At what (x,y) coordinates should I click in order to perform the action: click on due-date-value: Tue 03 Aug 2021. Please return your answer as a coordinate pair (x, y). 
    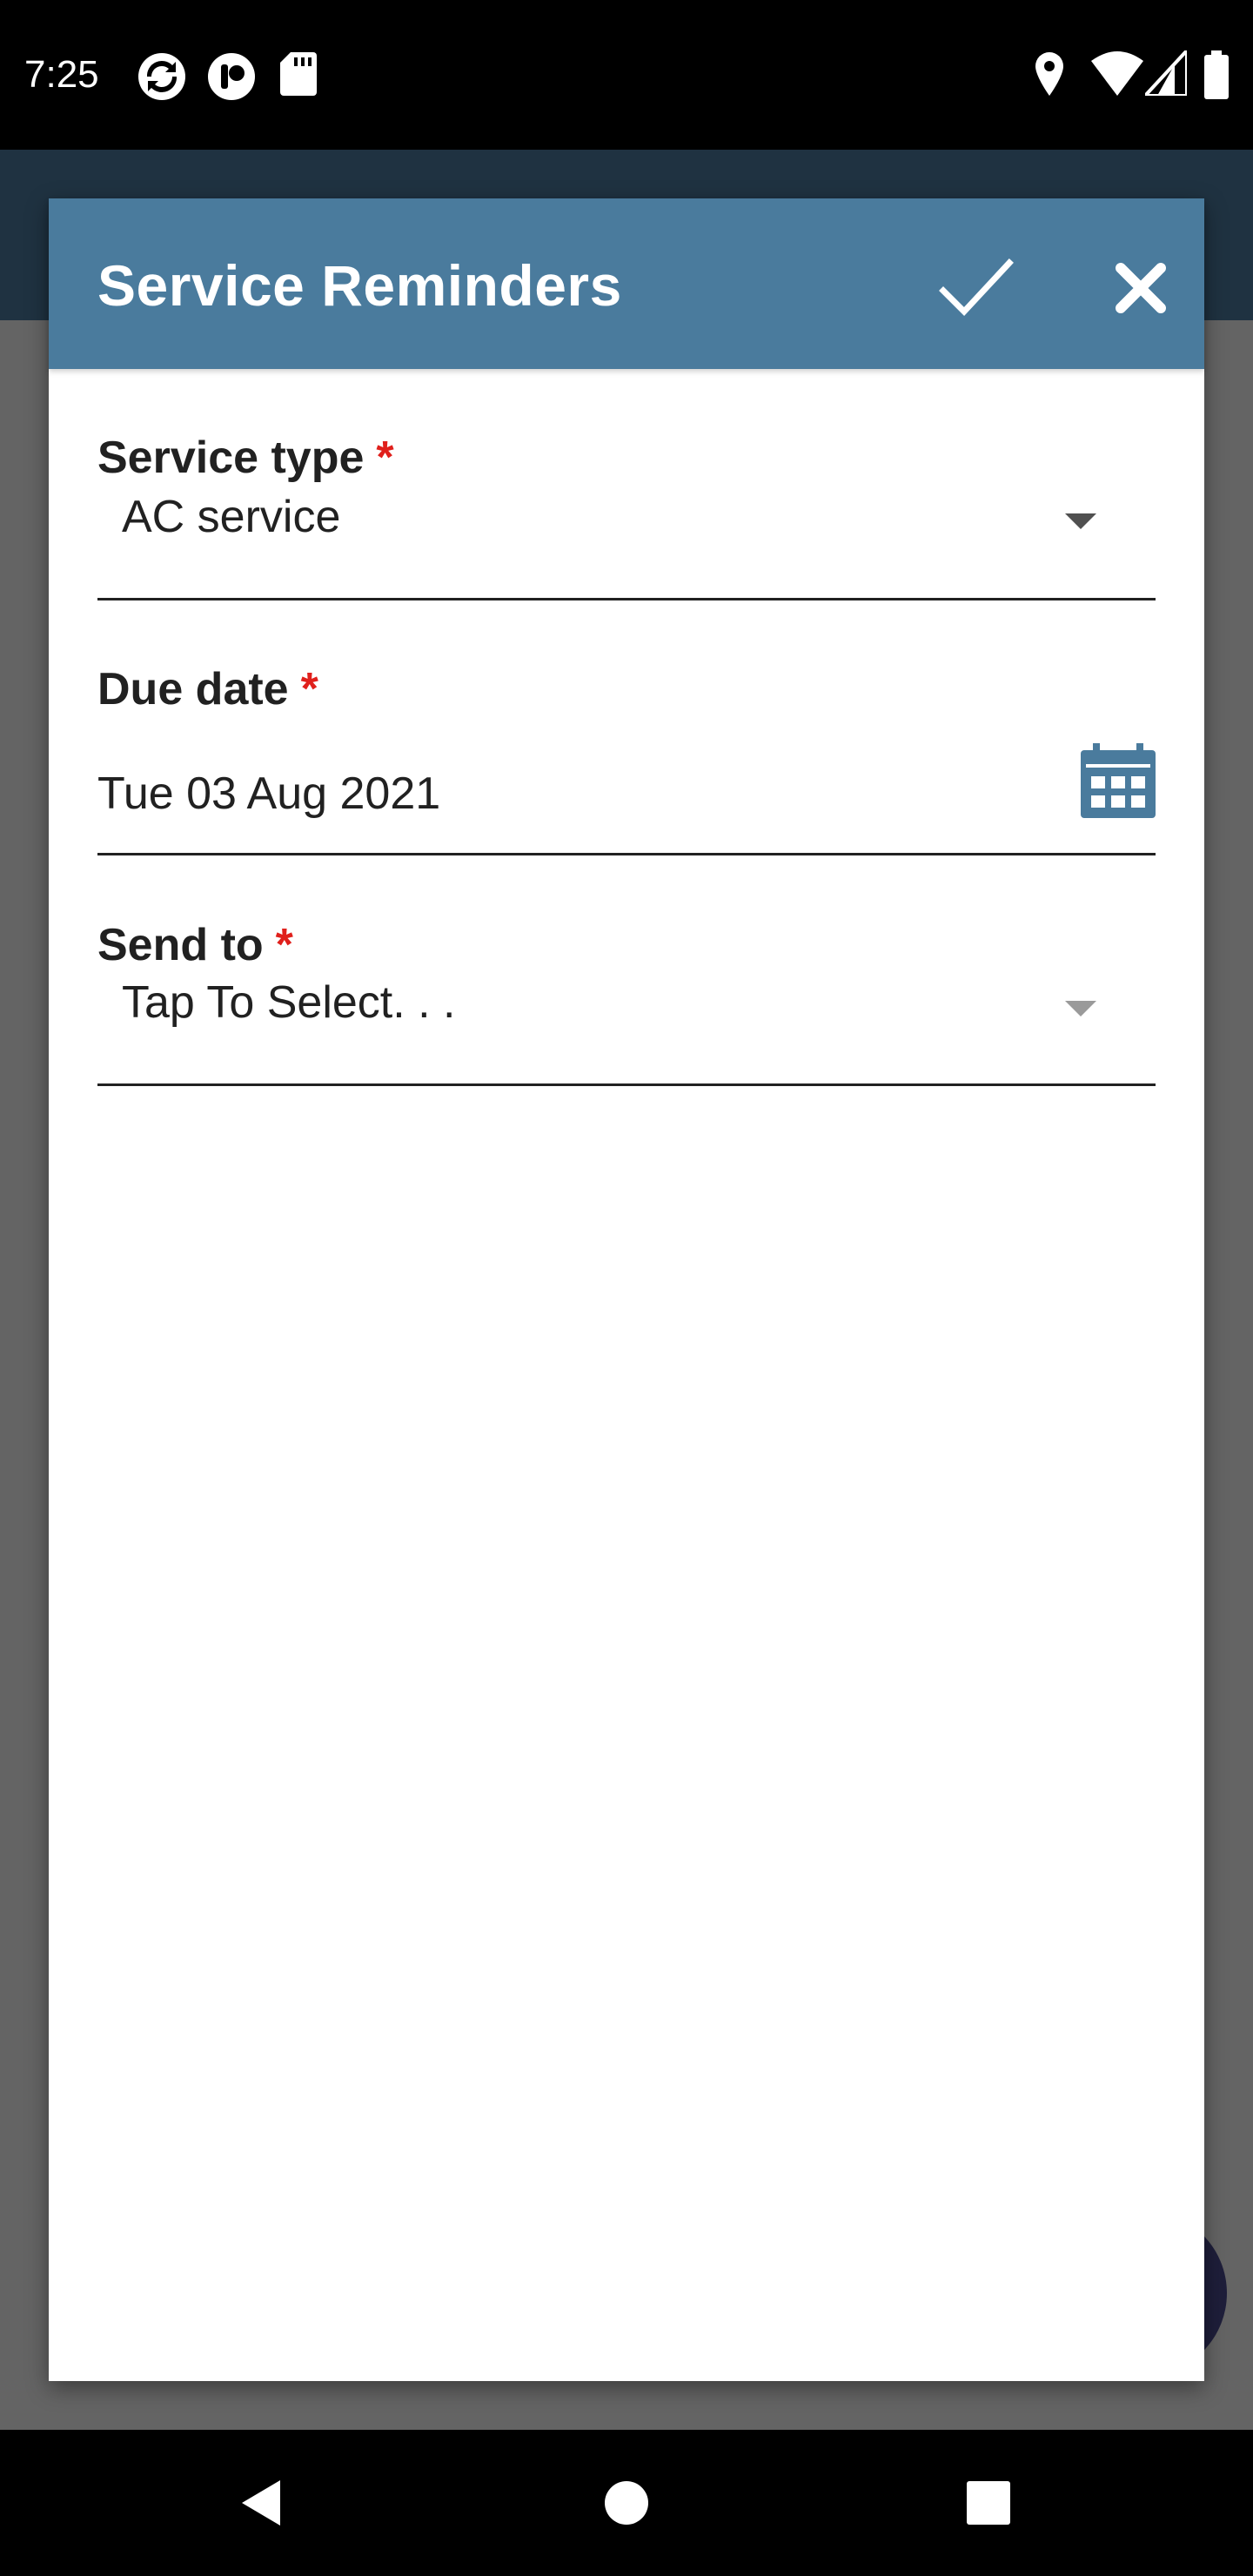
    Looking at the image, I should click on (269, 793).